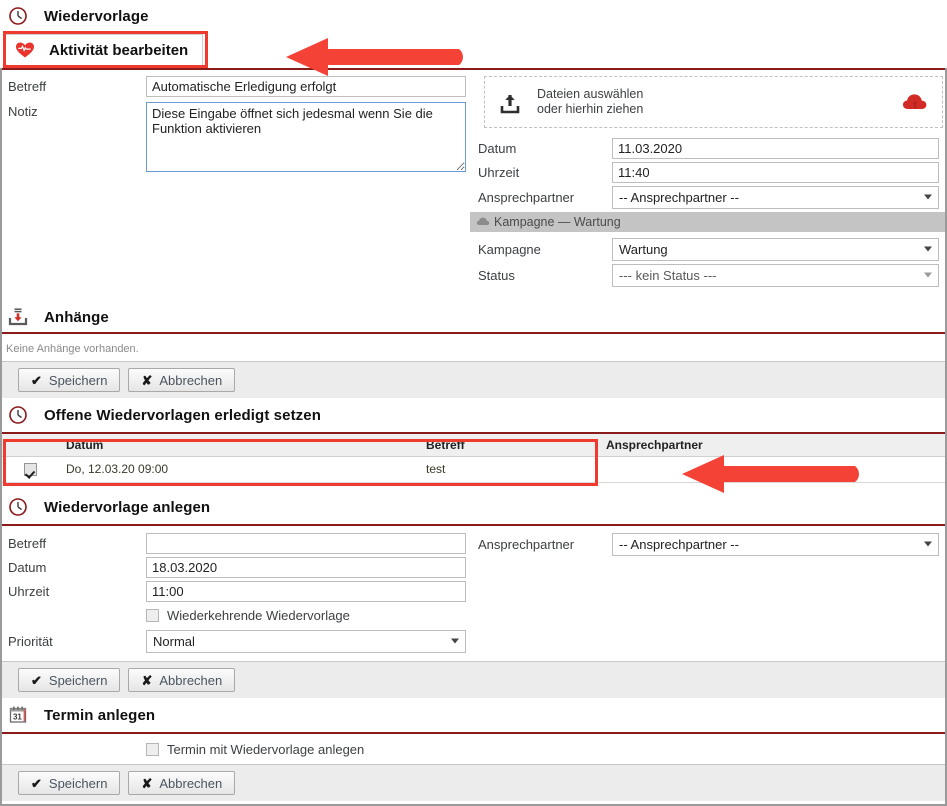 This screenshot has height=806, width=947. I want to click on save-button-anhaenge: ✔ Speichern, so click(69, 380).